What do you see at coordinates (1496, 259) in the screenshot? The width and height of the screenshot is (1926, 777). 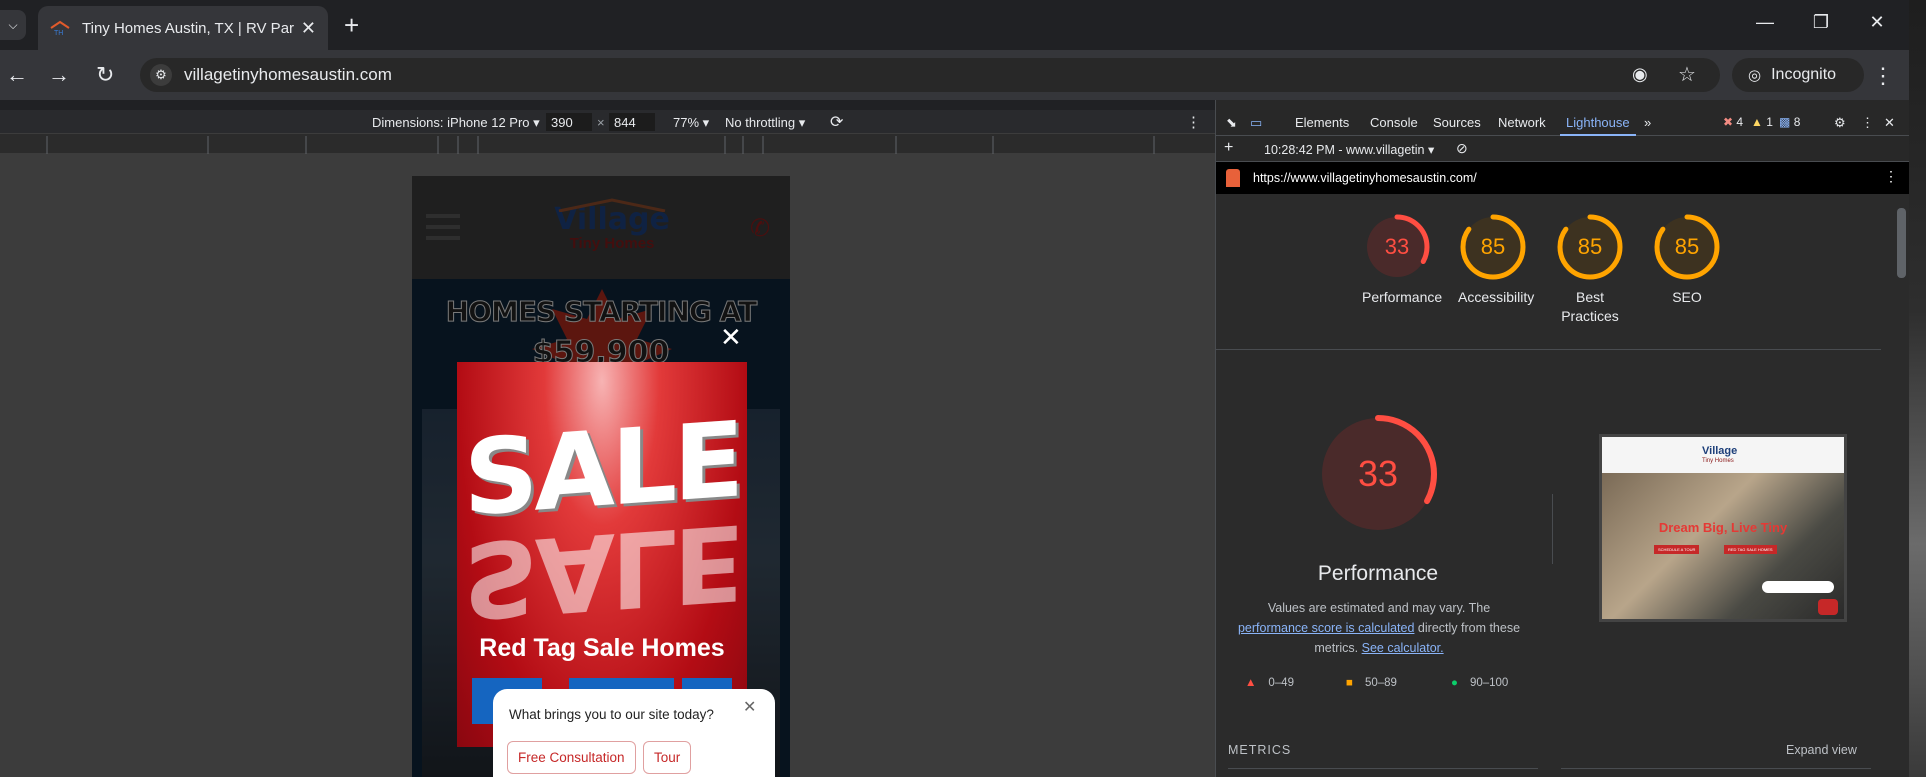 I see `score-gauge-accessibility: 85 Accessibility` at bounding box center [1496, 259].